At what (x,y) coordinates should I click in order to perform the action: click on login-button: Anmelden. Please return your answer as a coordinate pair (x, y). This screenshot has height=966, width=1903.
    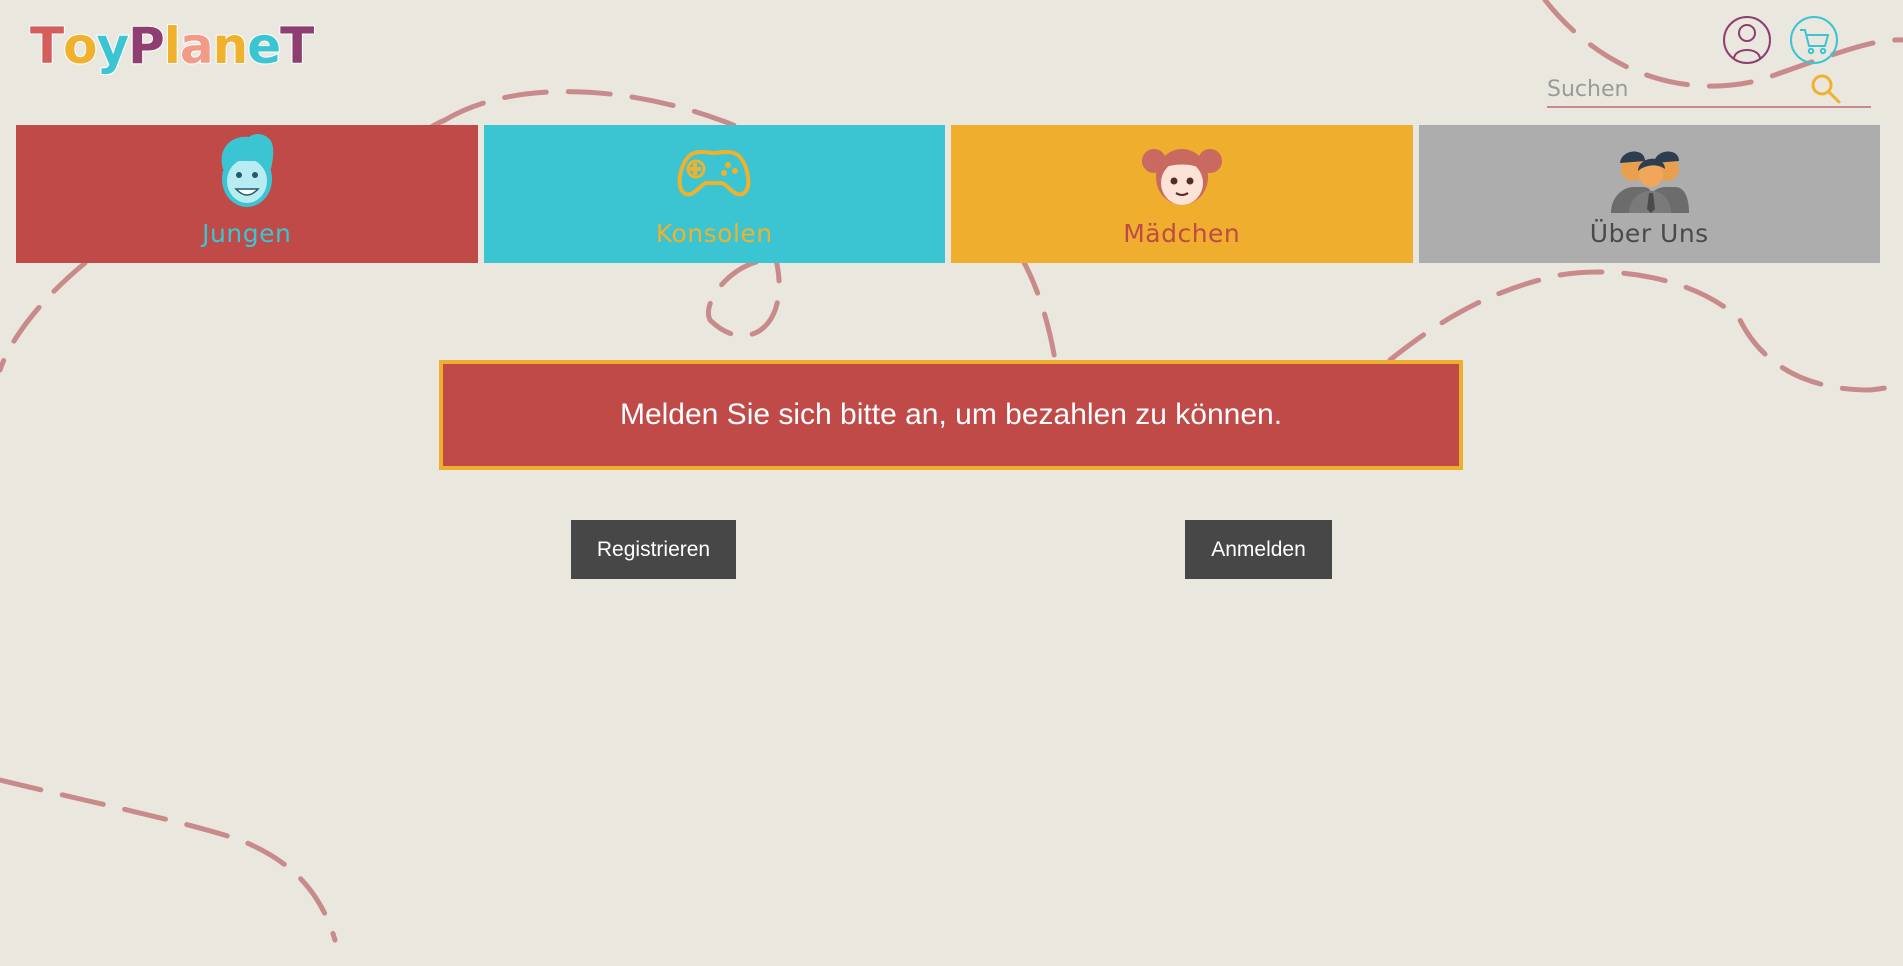
    Looking at the image, I should click on (1258, 549).